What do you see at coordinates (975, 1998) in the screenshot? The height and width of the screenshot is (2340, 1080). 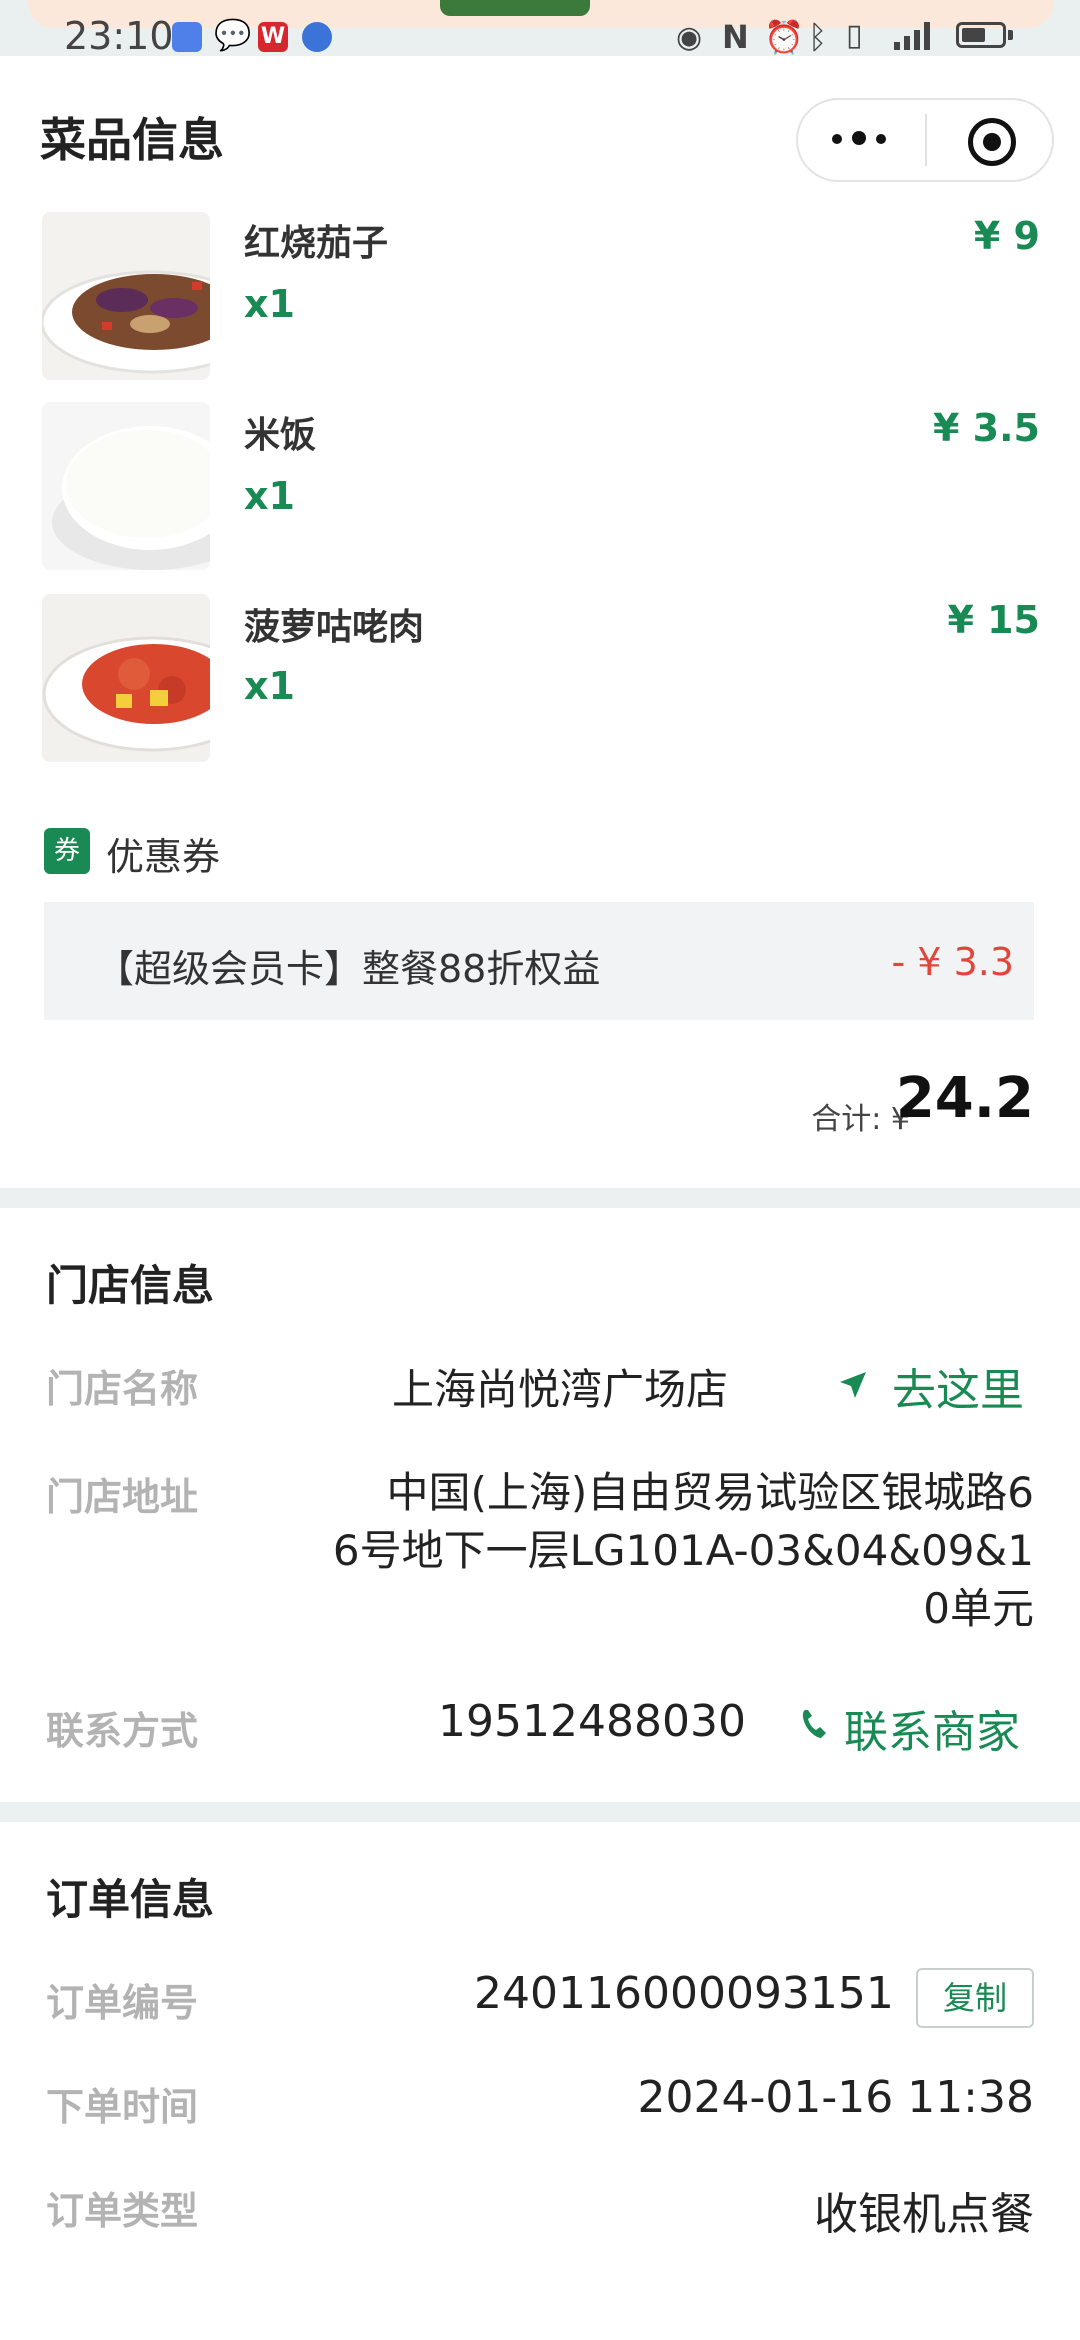 I see `copy-order-button: 复制` at bounding box center [975, 1998].